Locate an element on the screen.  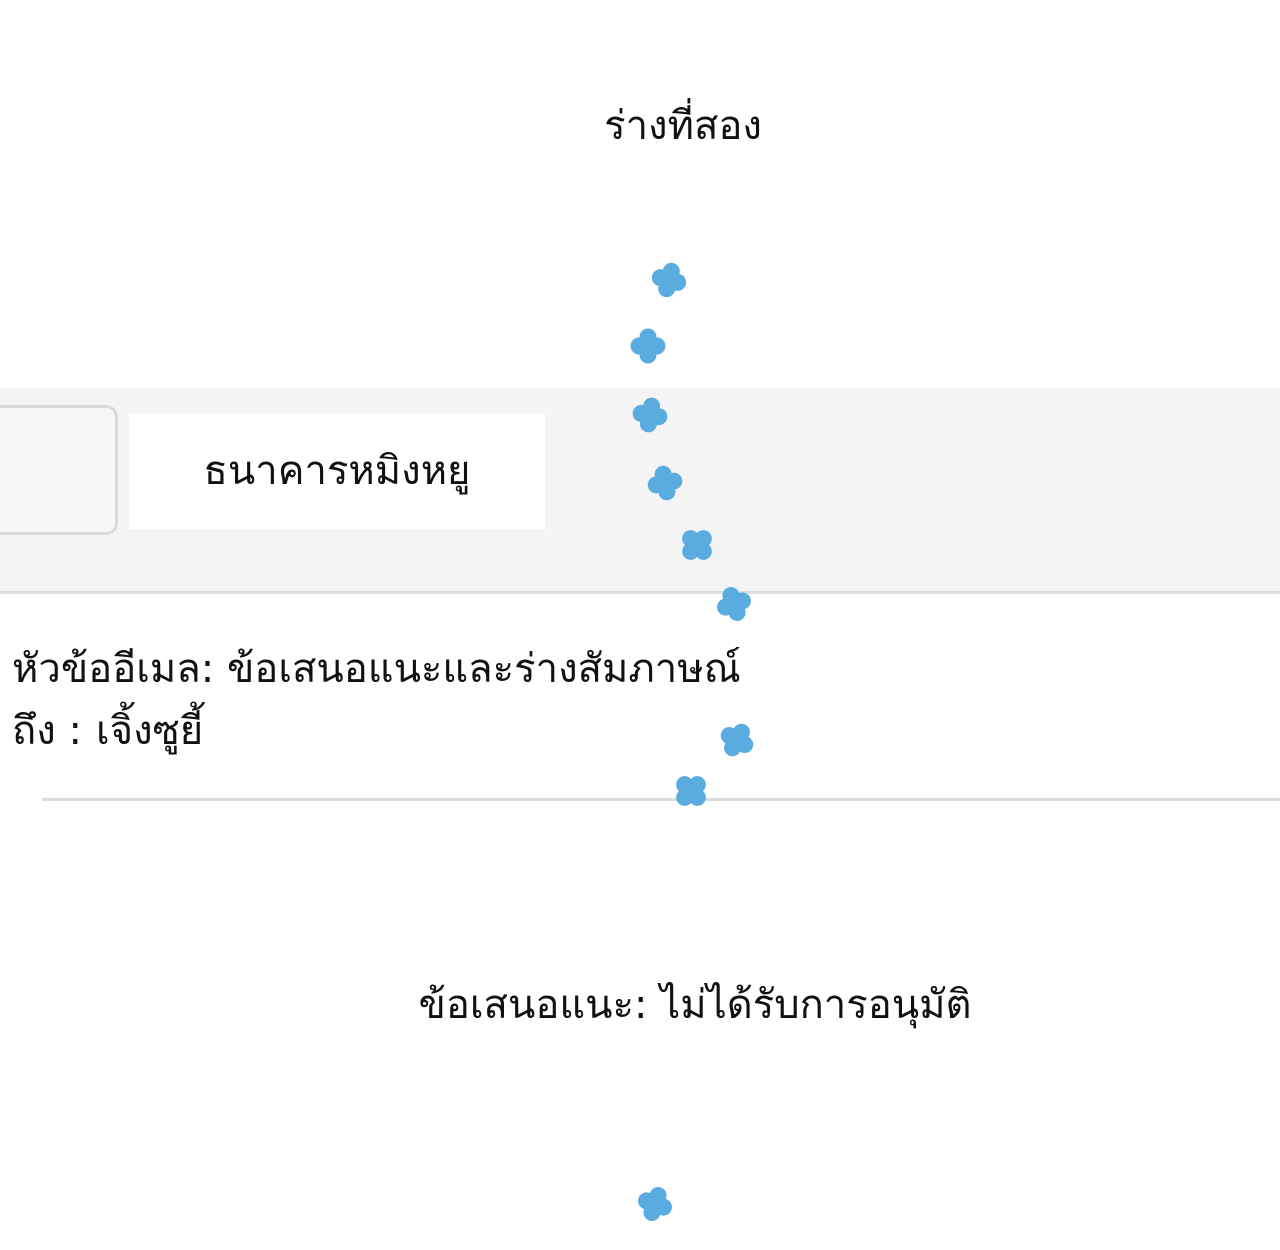
email-recipient-line: ถึง : เจิ้งซูยี้ is located at coordinates (376, 731).